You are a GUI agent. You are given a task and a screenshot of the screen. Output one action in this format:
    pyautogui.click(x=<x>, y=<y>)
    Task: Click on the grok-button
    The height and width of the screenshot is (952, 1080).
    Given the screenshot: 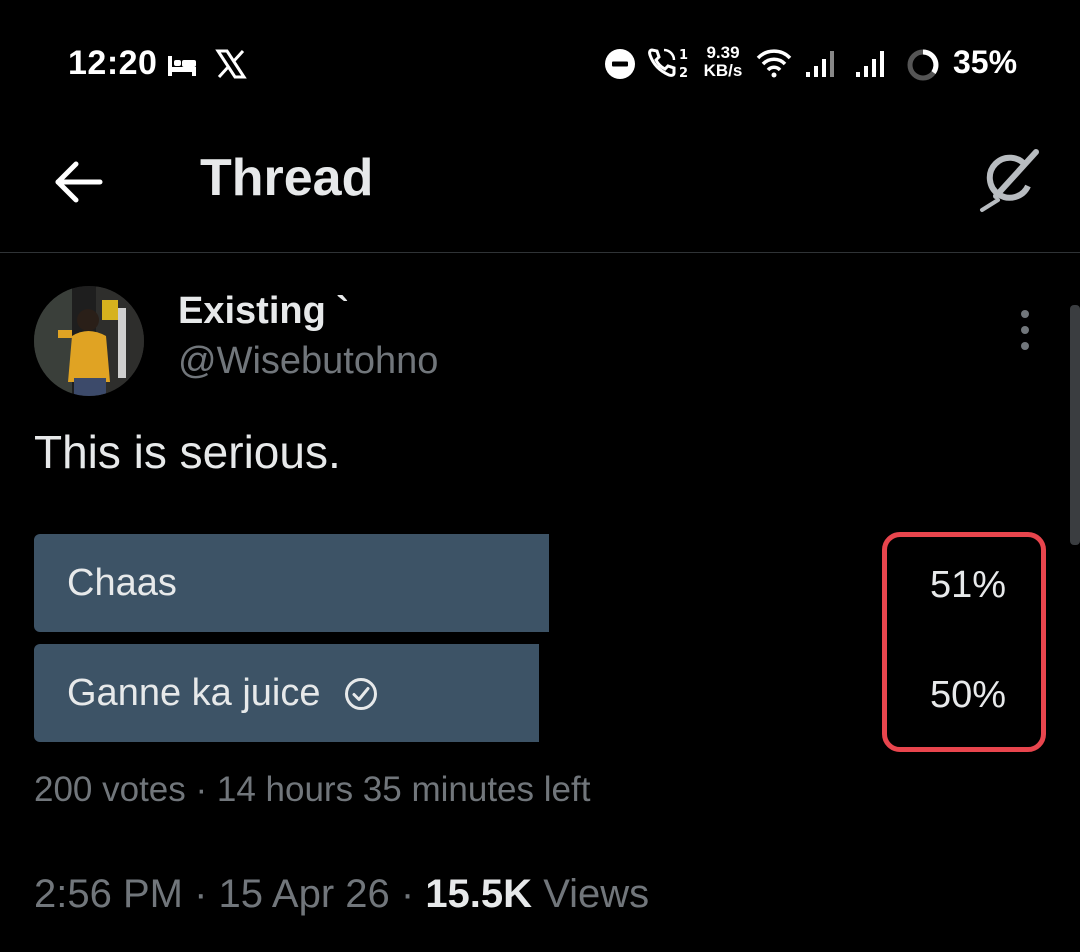 What is the action you would take?
    pyautogui.click(x=1013, y=179)
    